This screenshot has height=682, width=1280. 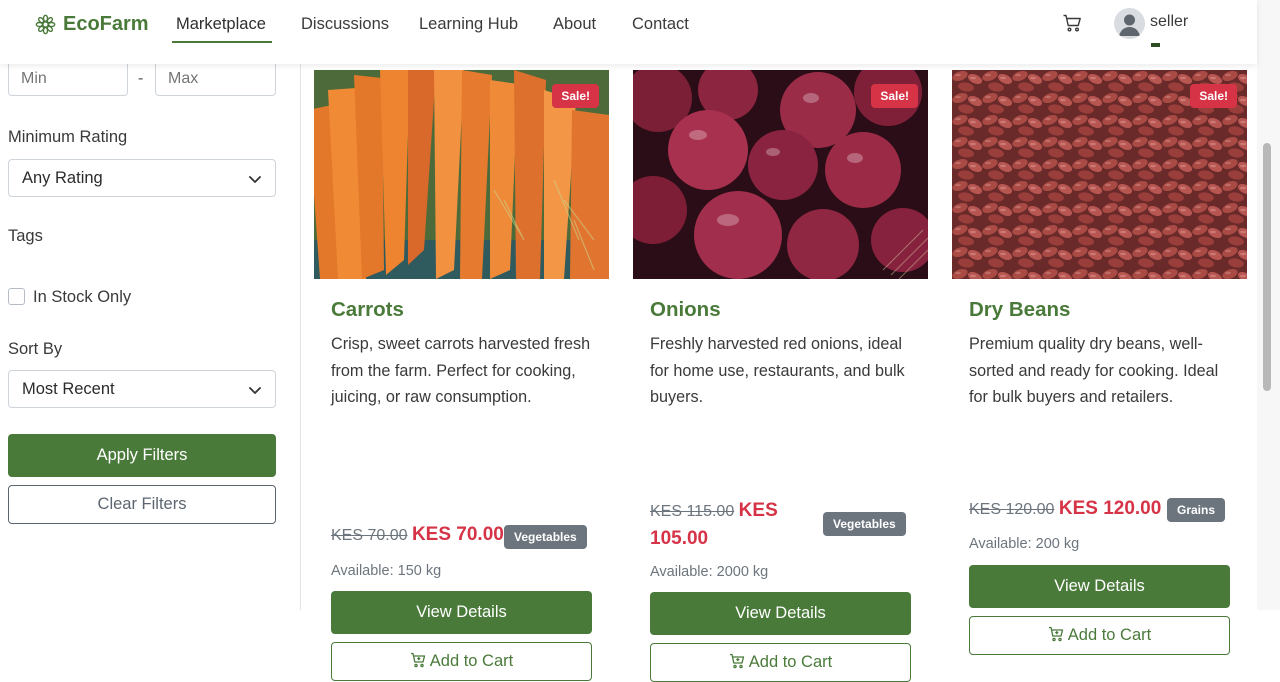 What do you see at coordinates (16, 296) in the screenshot?
I see `in-stock-checkbox` at bounding box center [16, 296].